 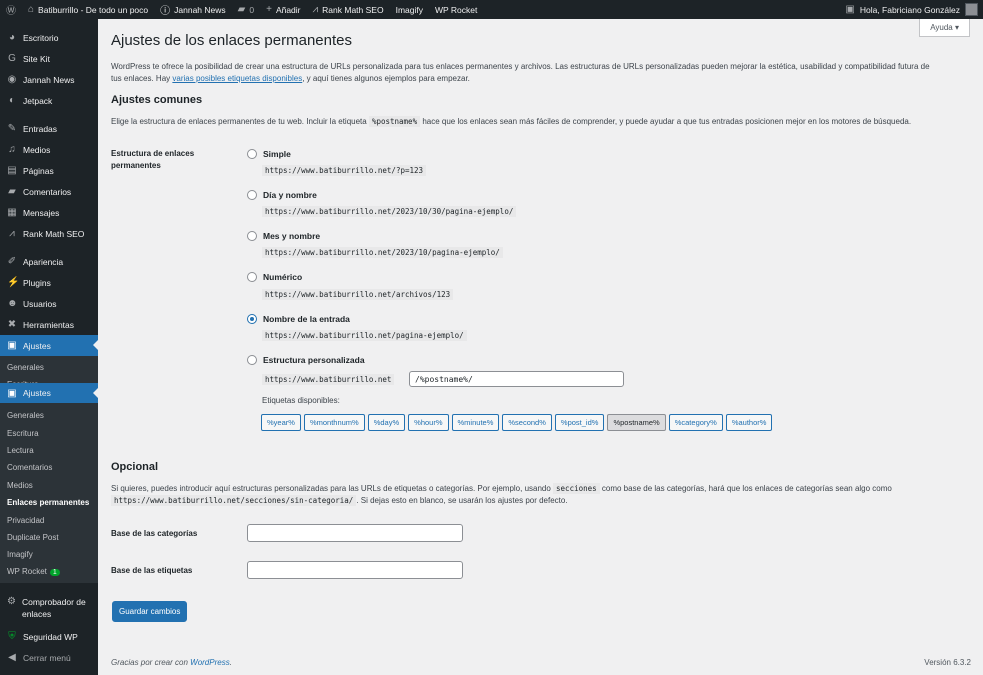 I want to click on media-icon: ♫, so click(x=12, y=149).